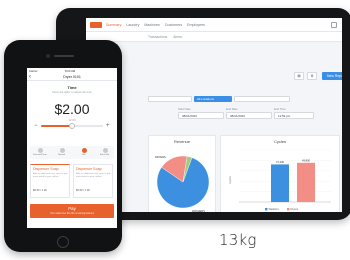 Image resolution: width=350 pixels, height=260 pixels. Describe the element at coordinates (232, 109) in the screenshot. I see `end-date-label: End Date` at that location.